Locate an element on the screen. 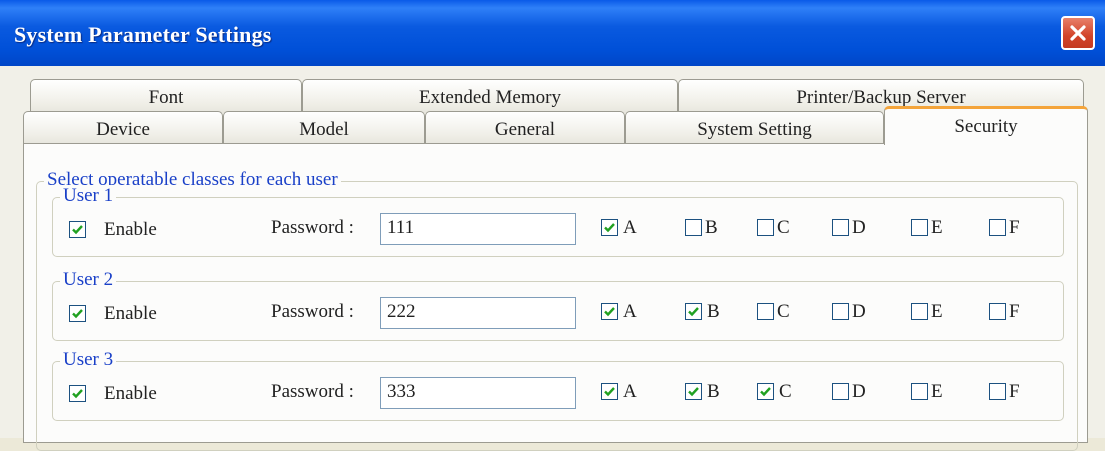 This screenshot has height=451, width=1105. tab-font-label: Font is located at coordinates (166, 97).